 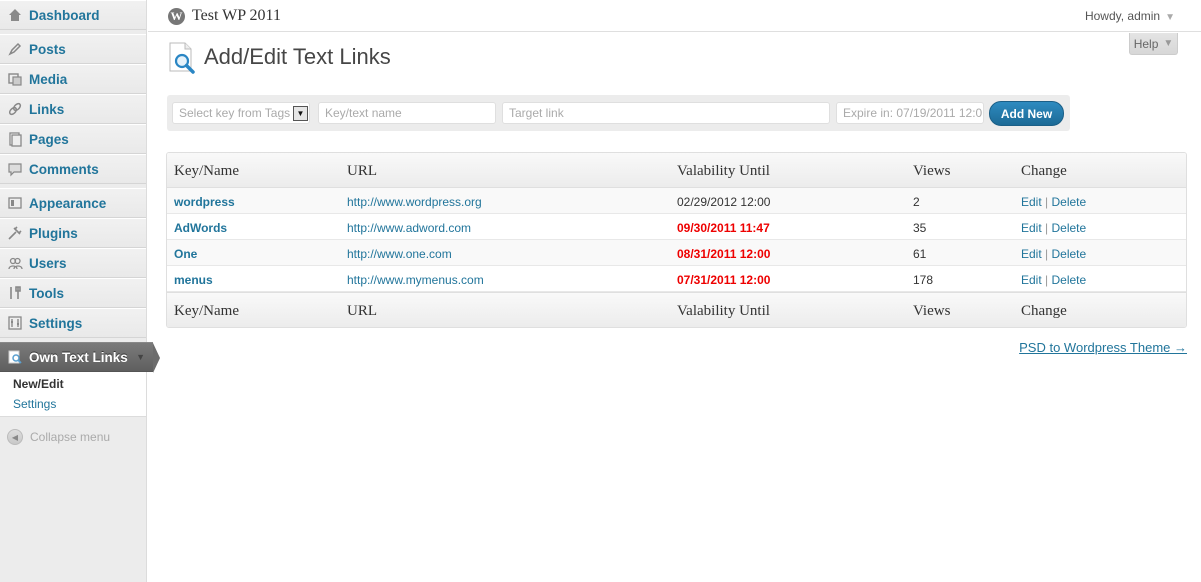 I want to click on link-views: 35, so click(x=920, y=228).